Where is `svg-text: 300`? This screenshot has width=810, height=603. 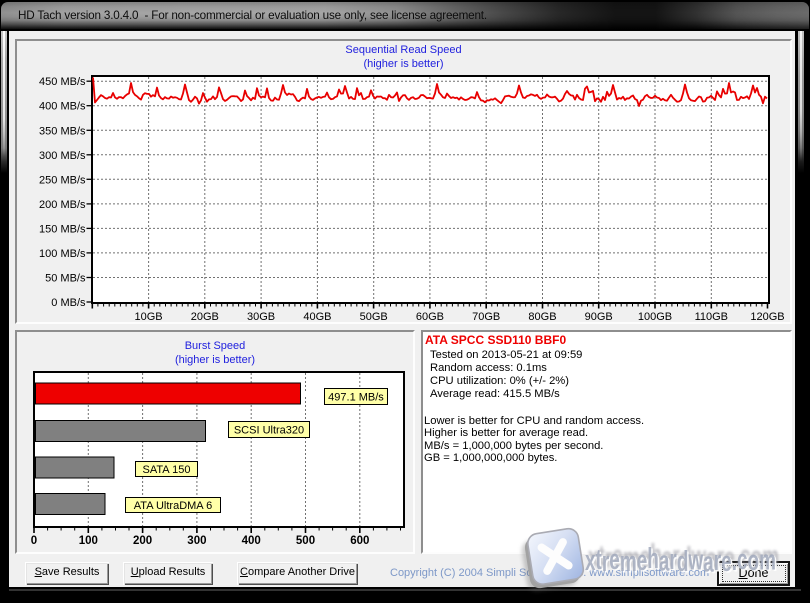 svg-text: 300 is located at coordinates (196, 541).